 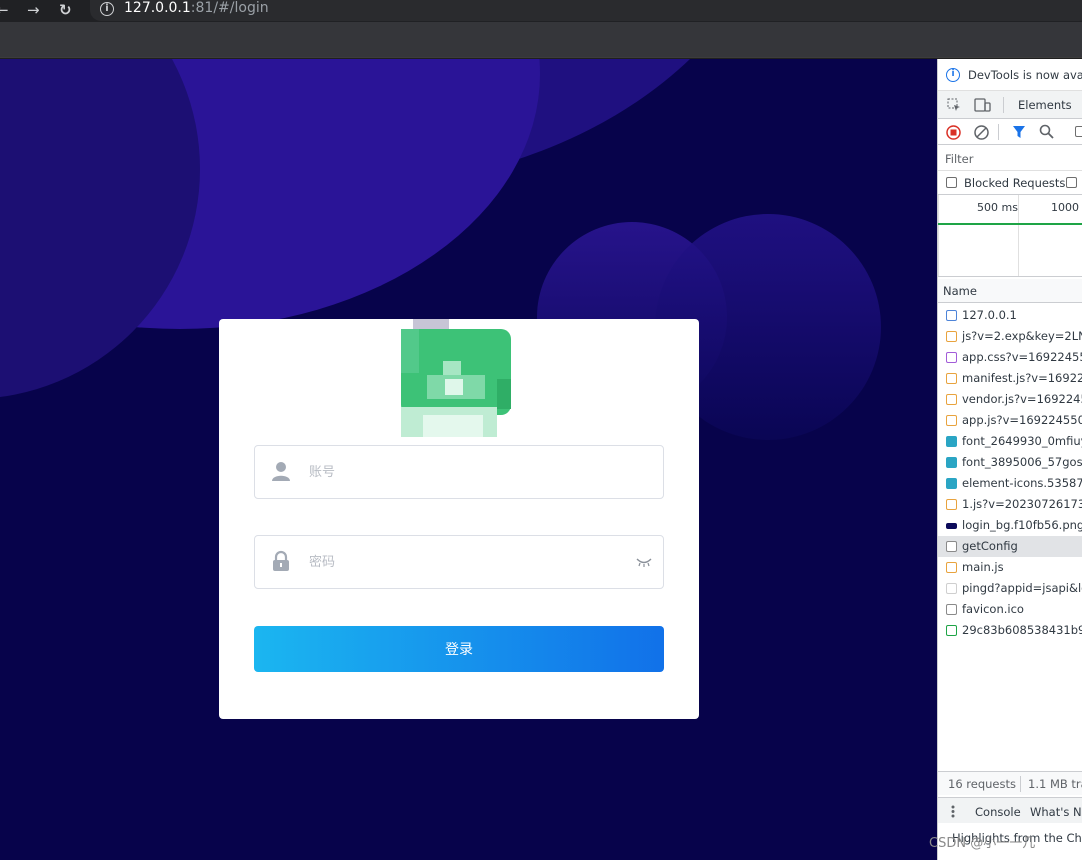 What do you see at coordinates (459, 649) in the screenshot?
I see `login-button: 登录` at bounding box center [459, 649].